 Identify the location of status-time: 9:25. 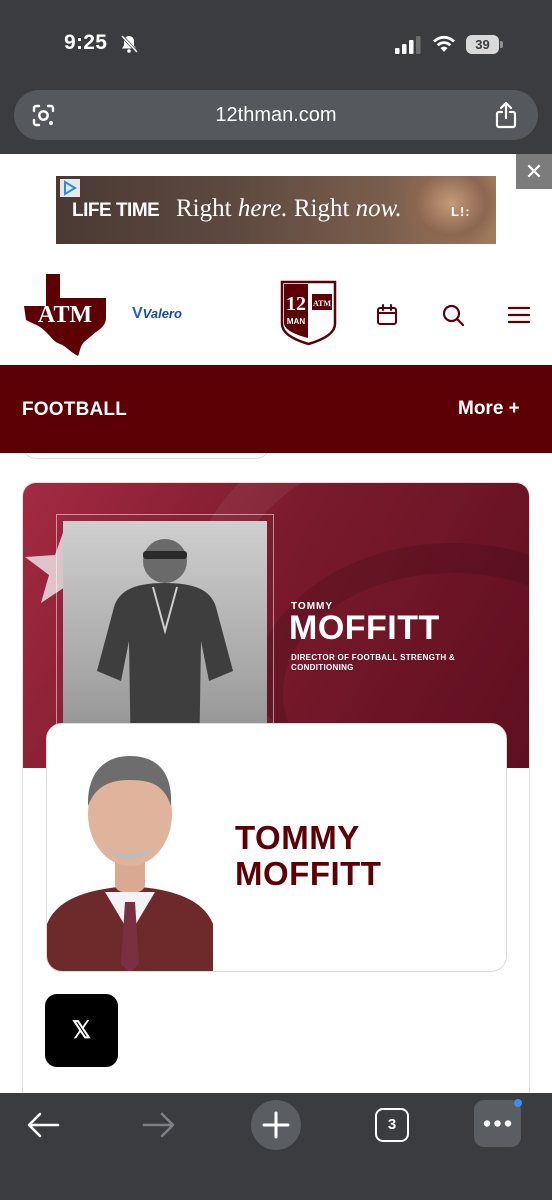
(86, 42).